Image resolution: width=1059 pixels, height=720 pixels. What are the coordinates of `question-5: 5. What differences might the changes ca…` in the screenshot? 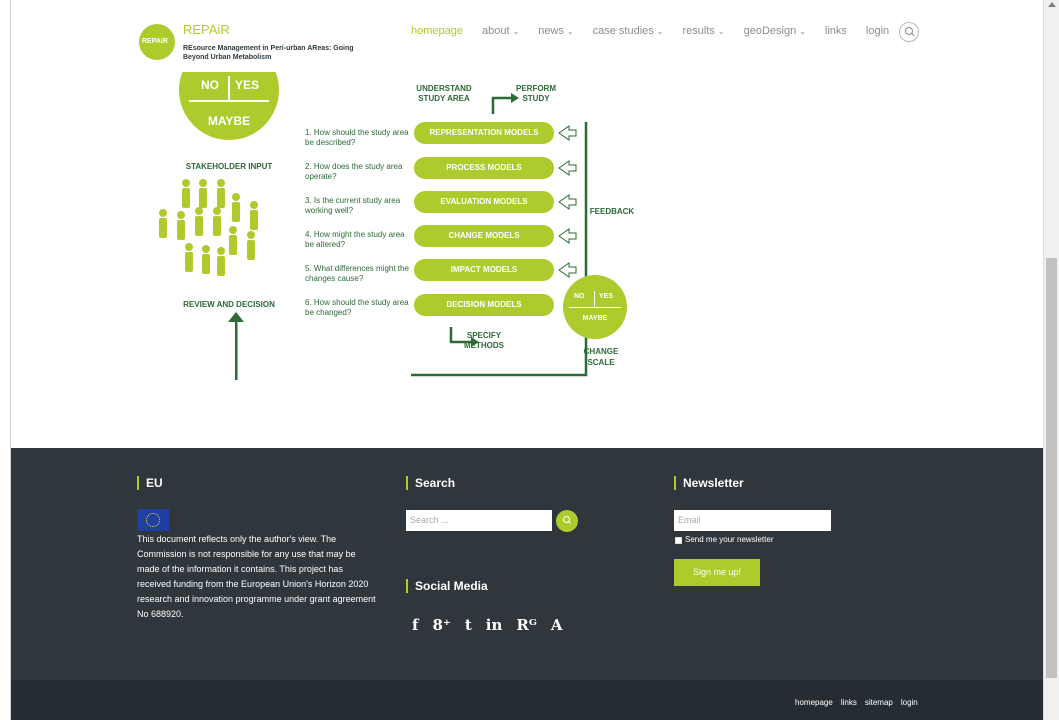 It's located at (357, 273).